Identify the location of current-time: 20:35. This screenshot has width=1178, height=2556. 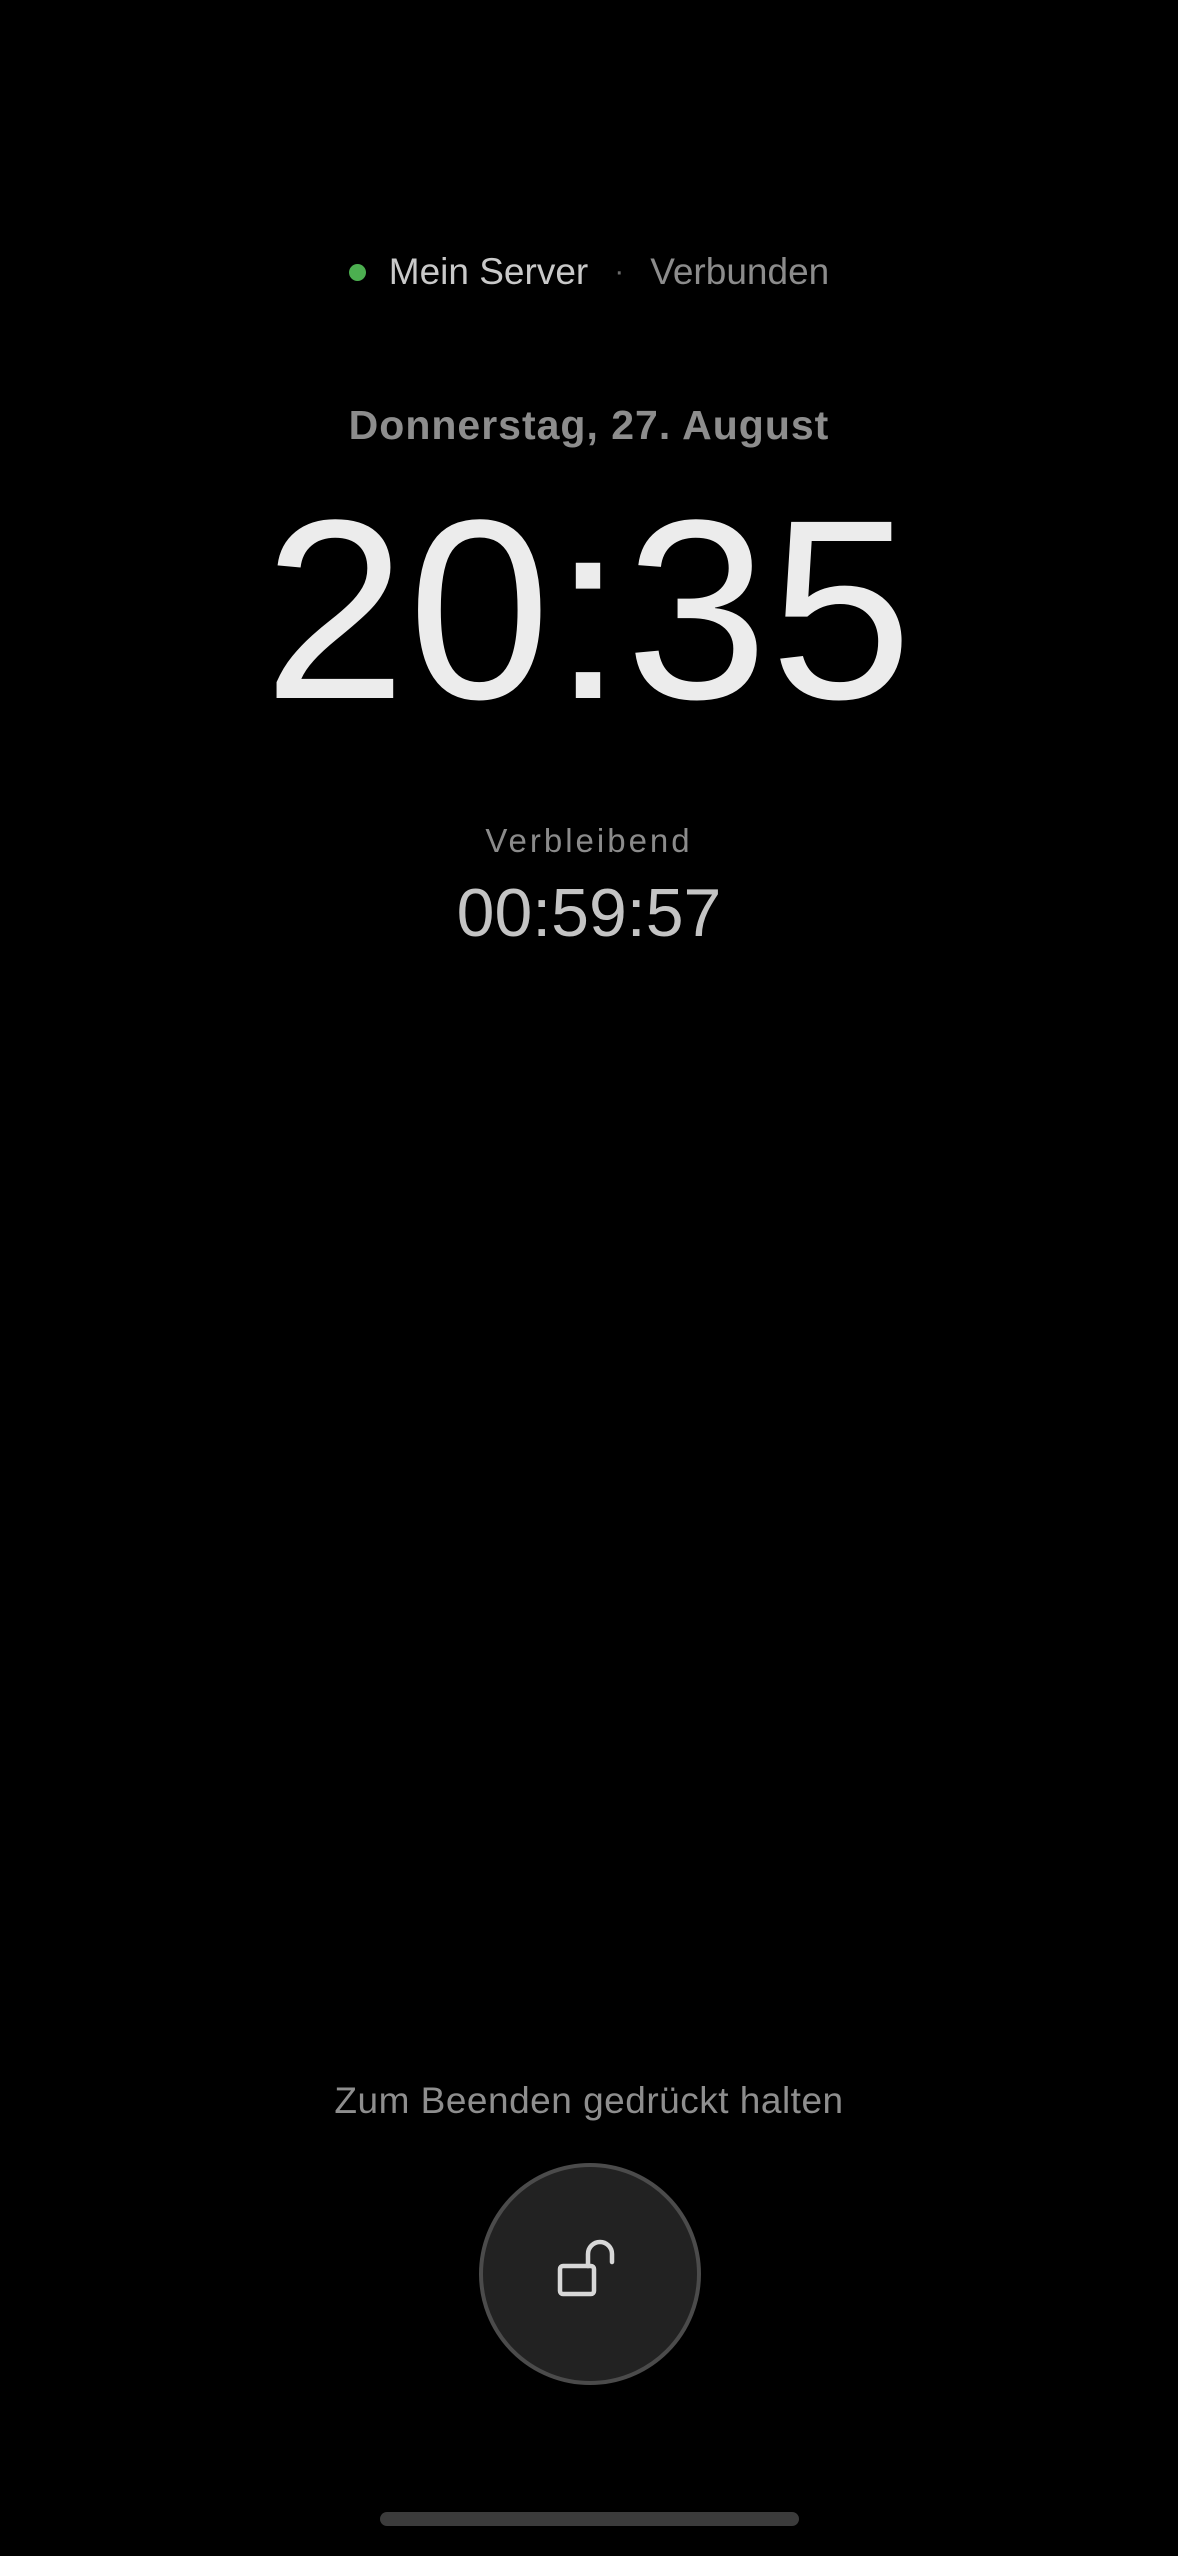
(589, 610).